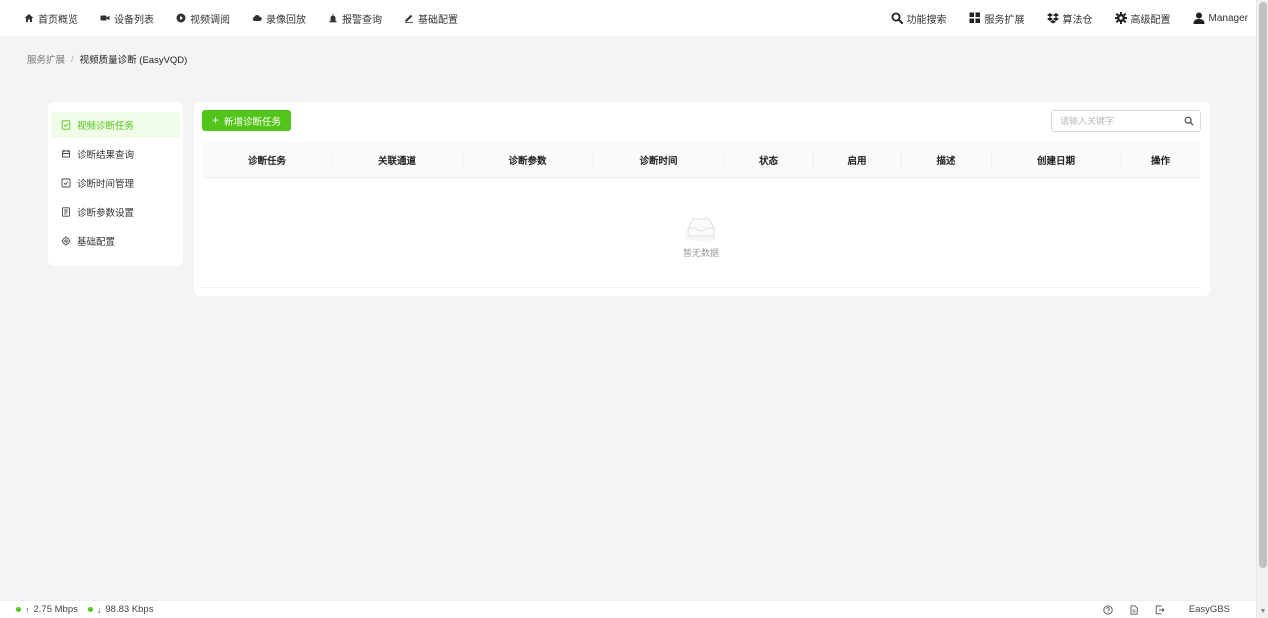 This screenshot has width=1268, height=618. What do you see at coordinates (857, 159) in the screenshot?
I see `column-header: 启用` at bounding box center [857, 159].